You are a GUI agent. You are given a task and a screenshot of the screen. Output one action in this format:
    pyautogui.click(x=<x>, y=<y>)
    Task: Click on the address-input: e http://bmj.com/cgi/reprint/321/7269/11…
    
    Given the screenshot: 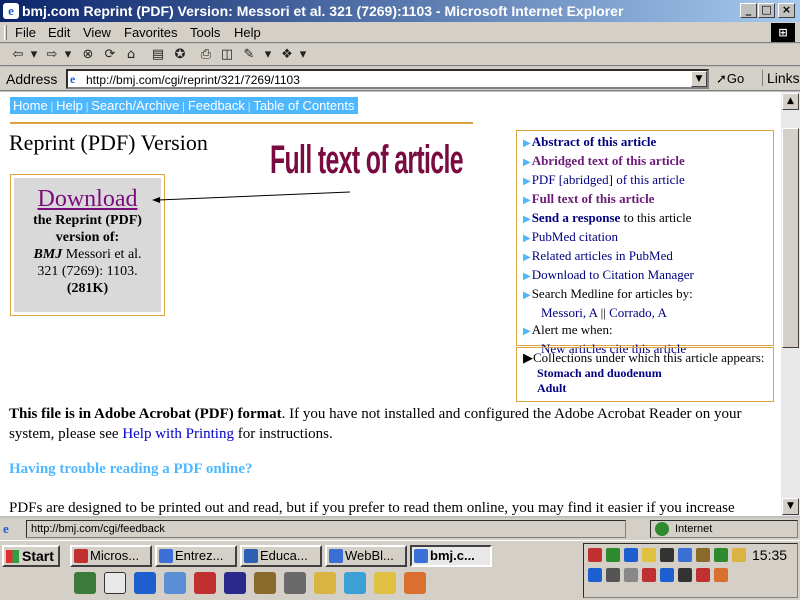 What is the action you would take?
    pyautogui.click(x=387, y=79)
    